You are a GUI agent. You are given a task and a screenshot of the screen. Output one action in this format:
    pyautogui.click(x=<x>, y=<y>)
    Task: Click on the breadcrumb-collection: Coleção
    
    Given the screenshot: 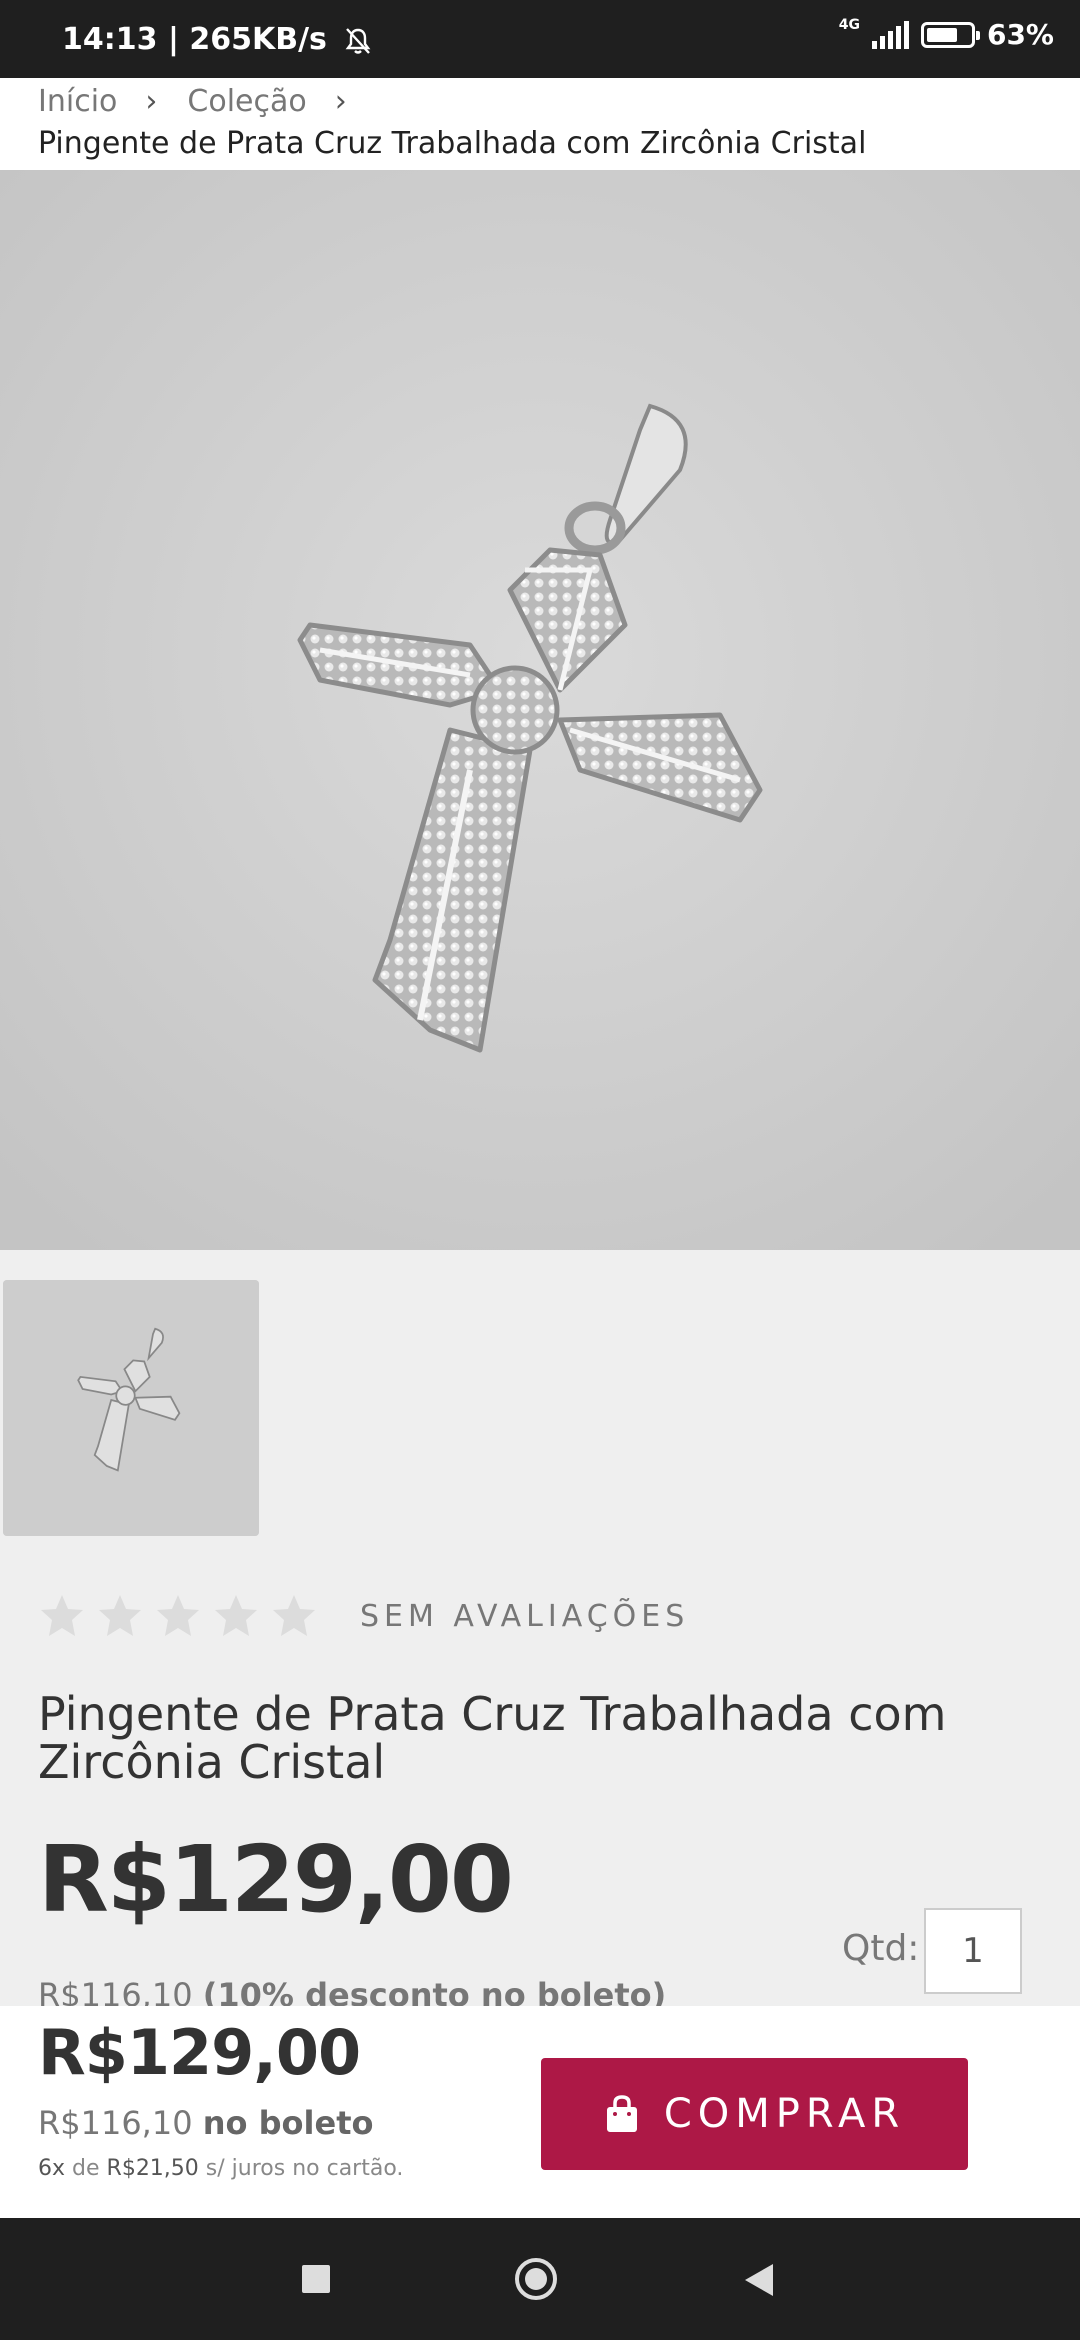 What is the action you would take?
    pyautogui.click(x=246, y=101)
    